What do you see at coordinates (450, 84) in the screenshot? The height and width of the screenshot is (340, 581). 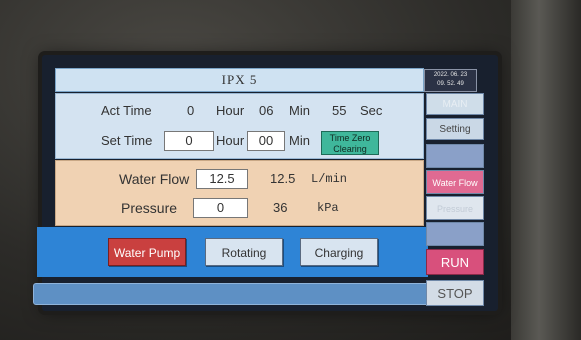 I see `time-text: 09. 52. 49` at bounding box center [450, 84].